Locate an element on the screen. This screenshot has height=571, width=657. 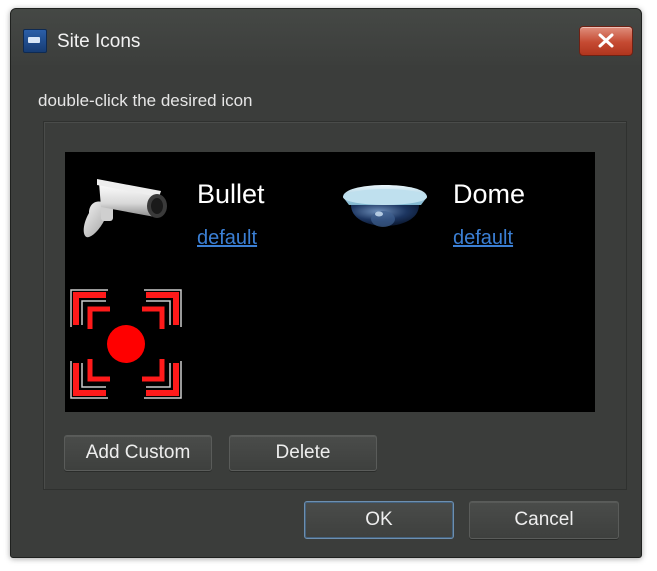
icon-item-dome: Dome default is located at coordinates (455, 214).